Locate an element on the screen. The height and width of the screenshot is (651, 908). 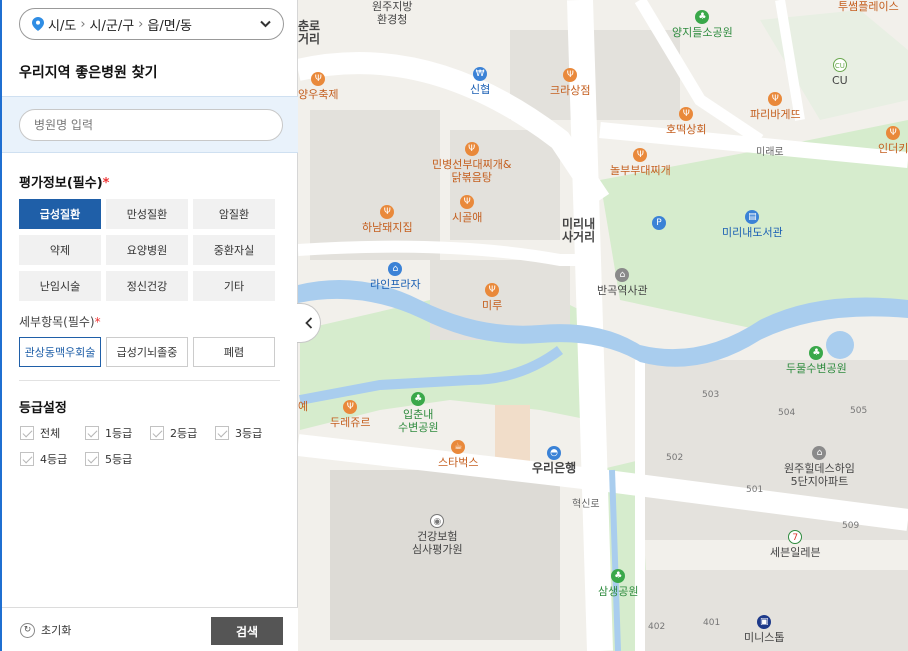
grade-checkbox-1: 1등급 is located at coordinates (117, 433).